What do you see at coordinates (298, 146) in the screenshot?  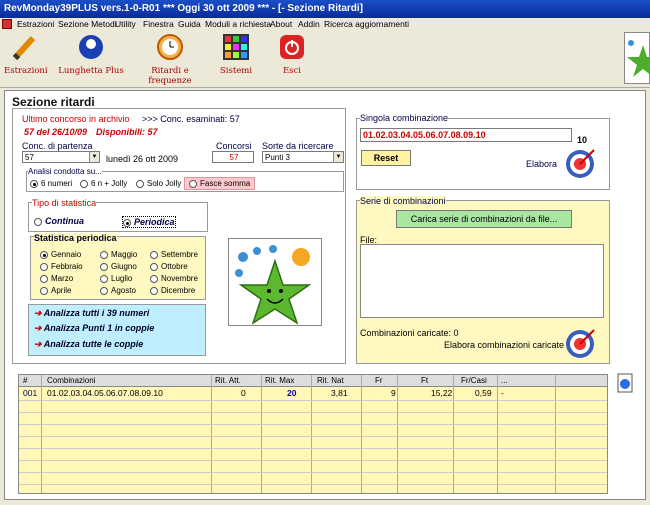 I see `sorte-label: Sorte da ricercare` at bounding box center [298, 146].